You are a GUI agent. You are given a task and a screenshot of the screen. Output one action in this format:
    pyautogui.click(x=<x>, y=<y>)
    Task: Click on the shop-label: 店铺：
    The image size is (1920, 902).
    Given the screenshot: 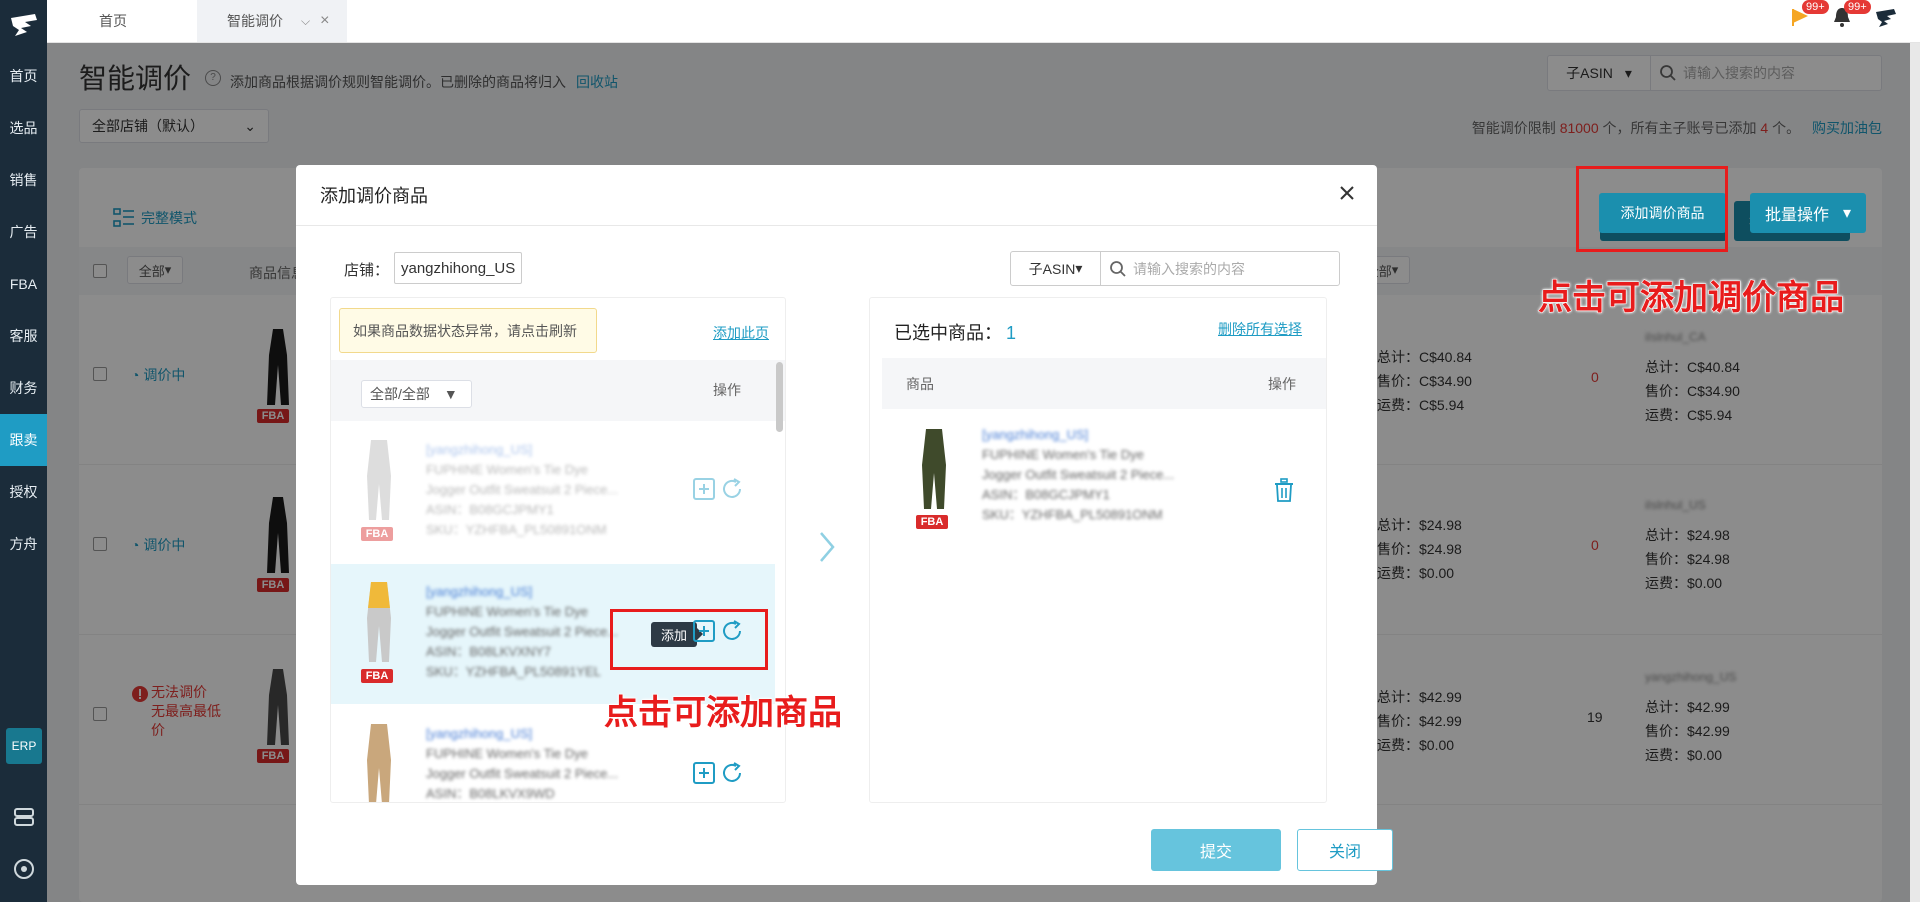 What is the action you would take?
    pyautogui.click(x=367, y=270)
    